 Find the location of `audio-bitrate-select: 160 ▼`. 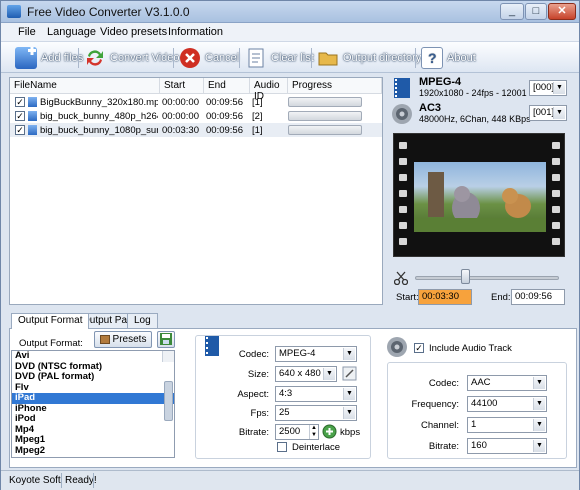

audio-bitrate-select: 160 ▼ is located at coordinates (507, 446).